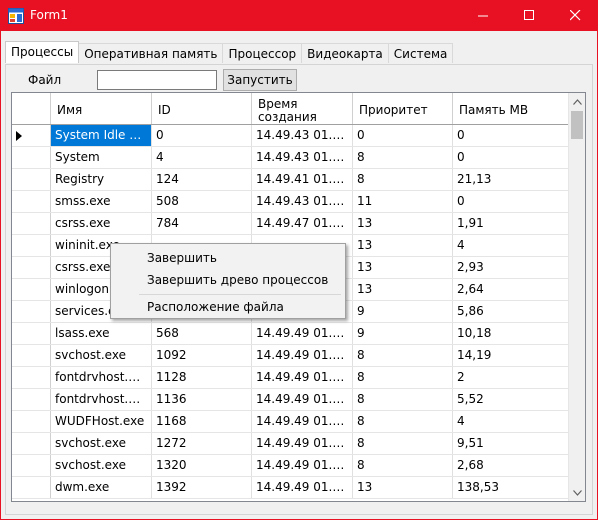 This screenshot has height=520, width=598. I want to click on memory-cell: 2,68, so click(511, 465).